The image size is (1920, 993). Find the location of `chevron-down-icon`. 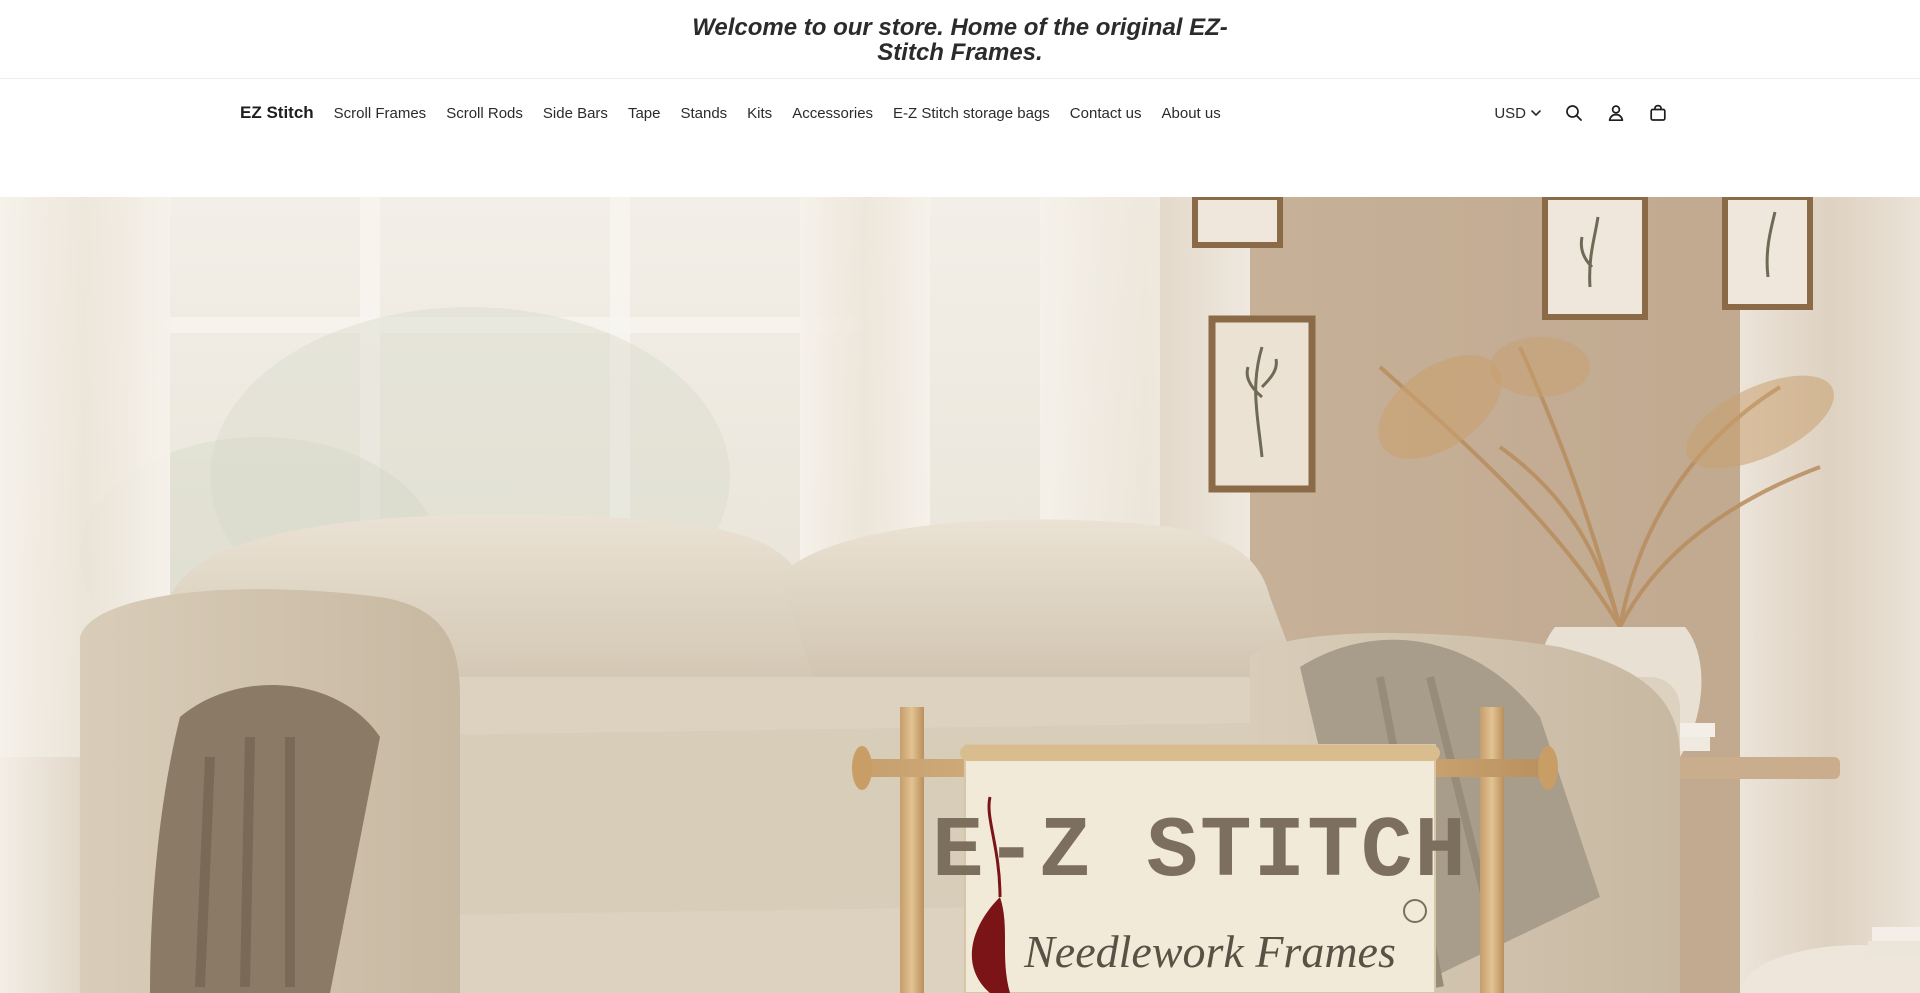

chevron-down-icon is located at coordinates (1536, 113).